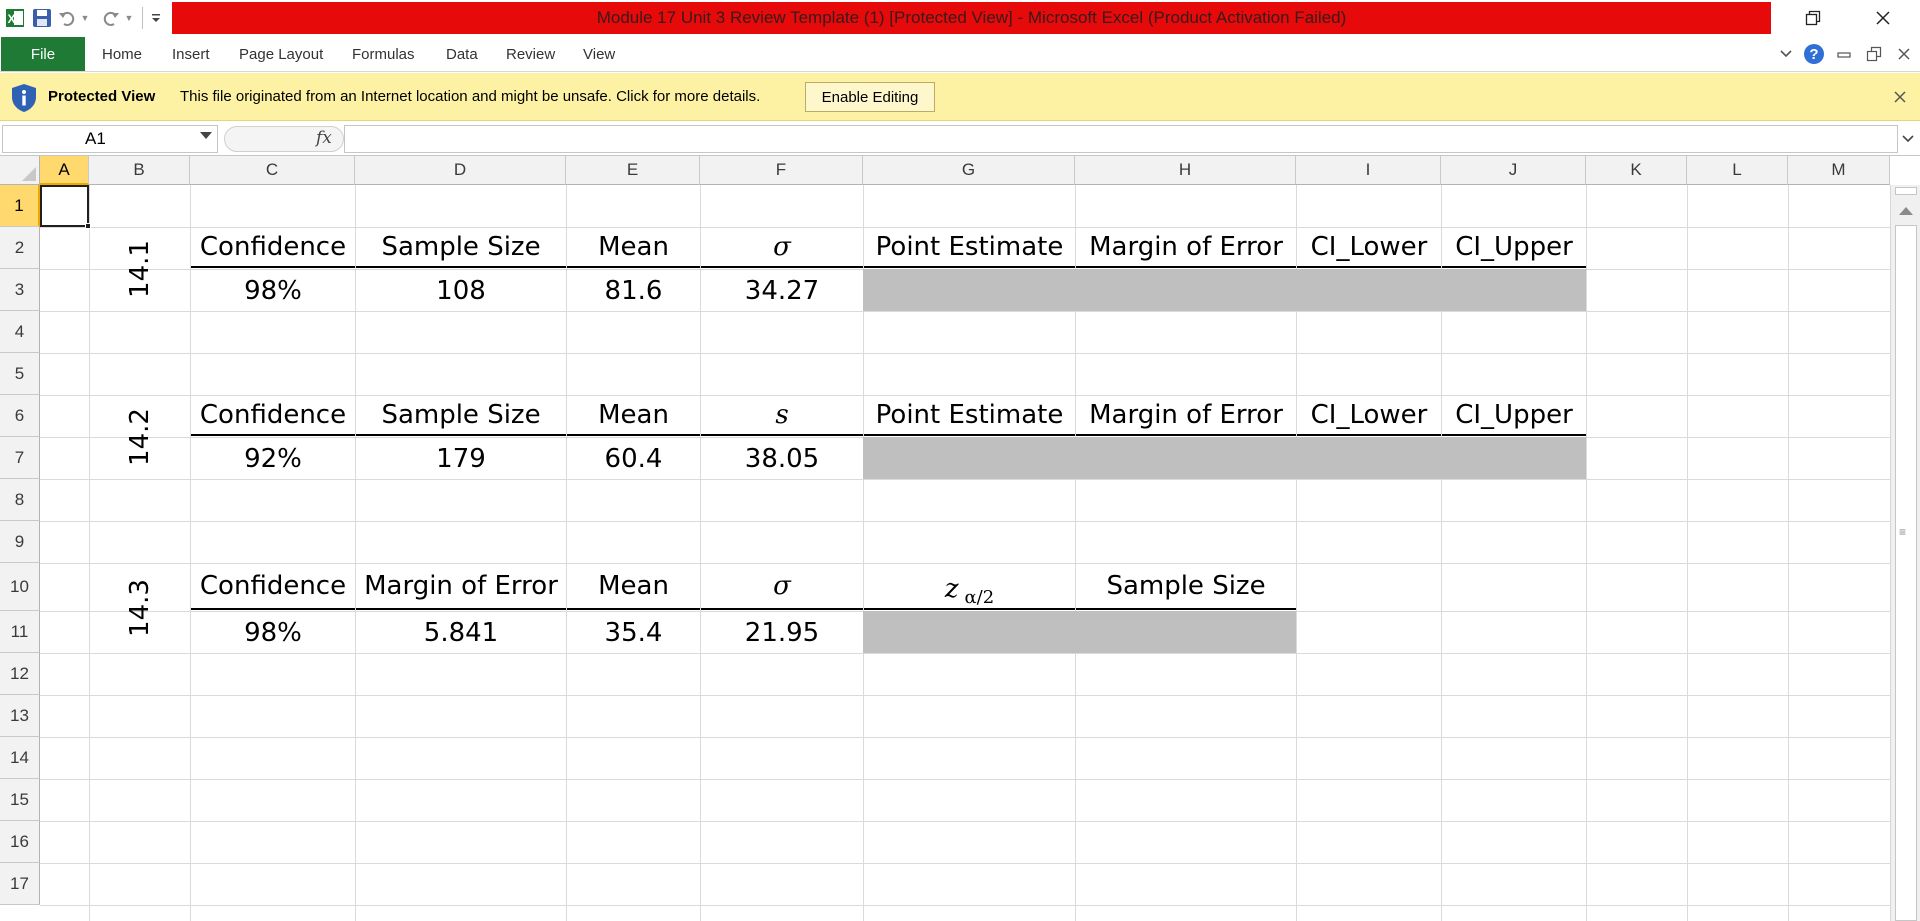  What do you see at coordinates (20, 374) in the screenshot?
I see `row-header-5: 5` at bounding box center [20, 374].